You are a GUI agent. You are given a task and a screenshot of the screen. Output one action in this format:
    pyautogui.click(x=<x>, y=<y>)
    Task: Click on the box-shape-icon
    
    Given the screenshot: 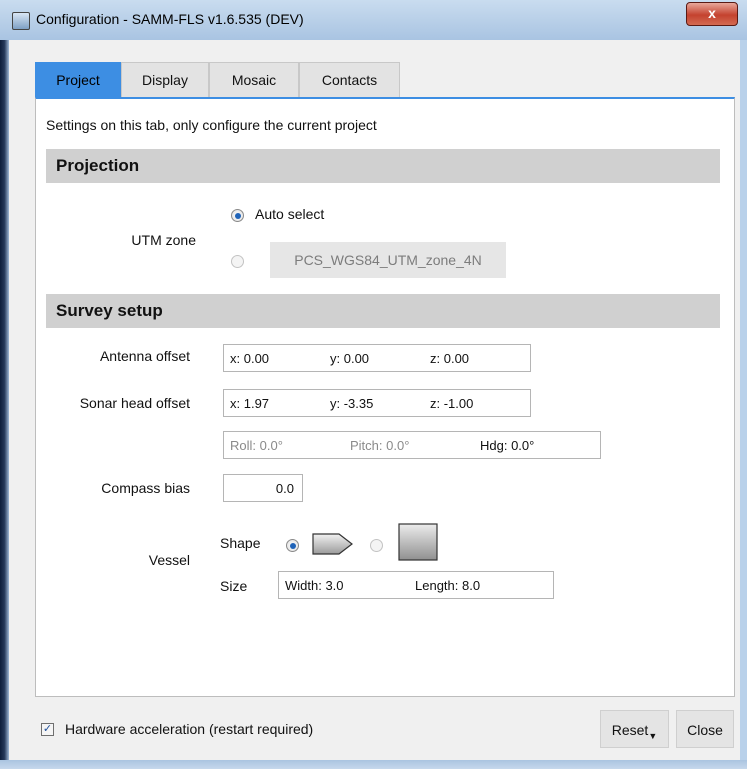 What is the action you would take?
    pyautogui.click(x=419, y=543)
    